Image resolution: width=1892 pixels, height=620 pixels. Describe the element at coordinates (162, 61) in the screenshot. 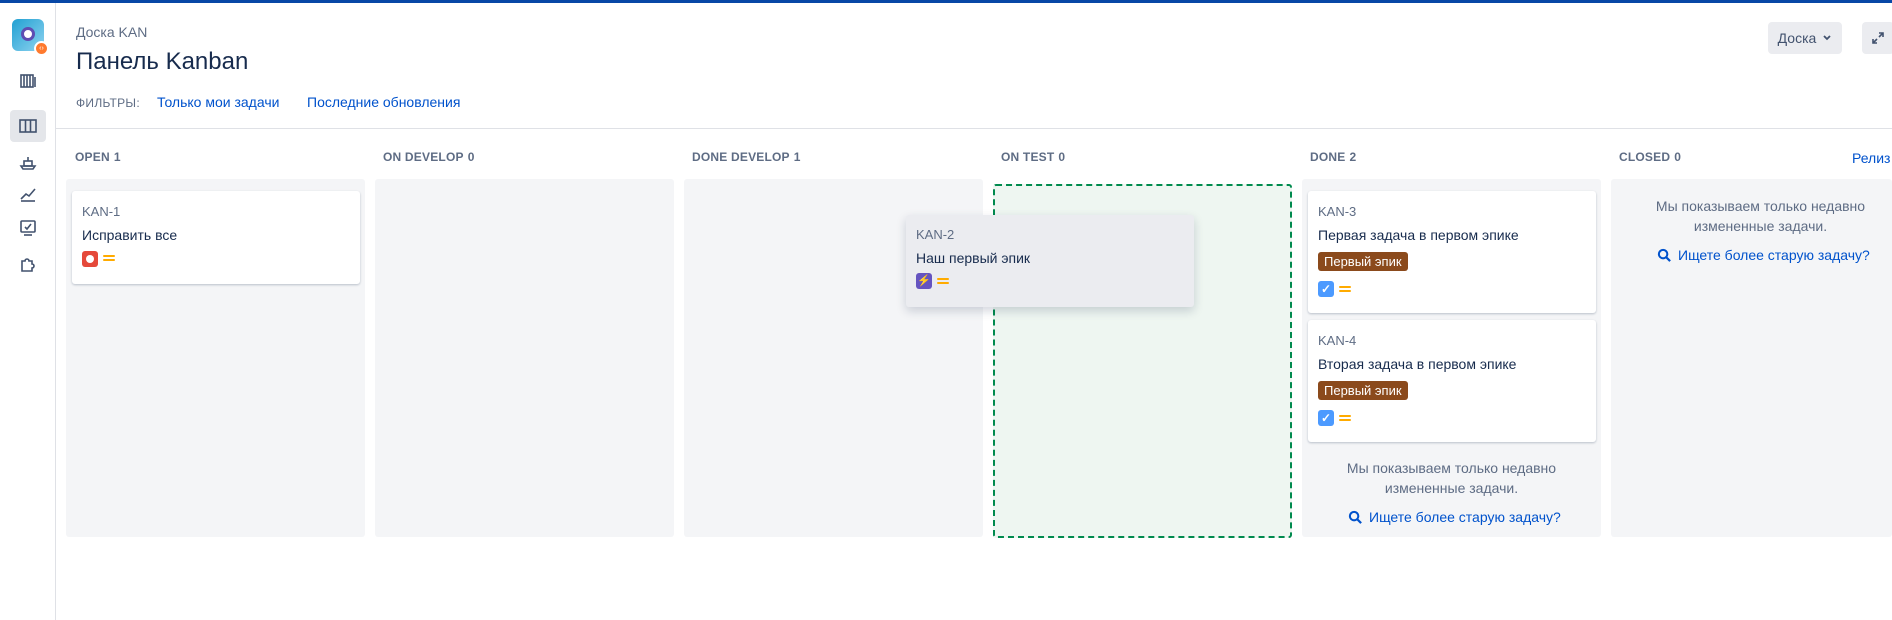

I see `page-title: Панель Kanban` at that location.